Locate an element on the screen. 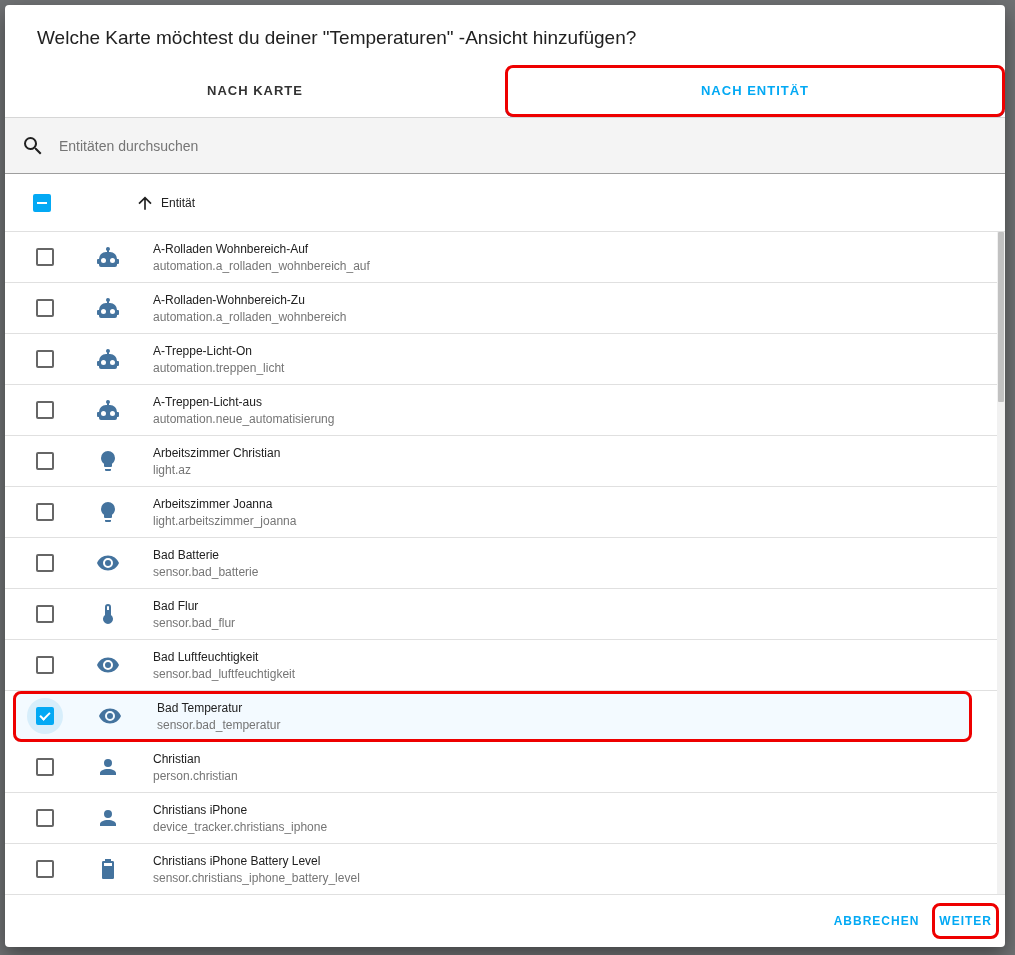  entity-name: Christians iPhone is located at coordinates (201, 809).